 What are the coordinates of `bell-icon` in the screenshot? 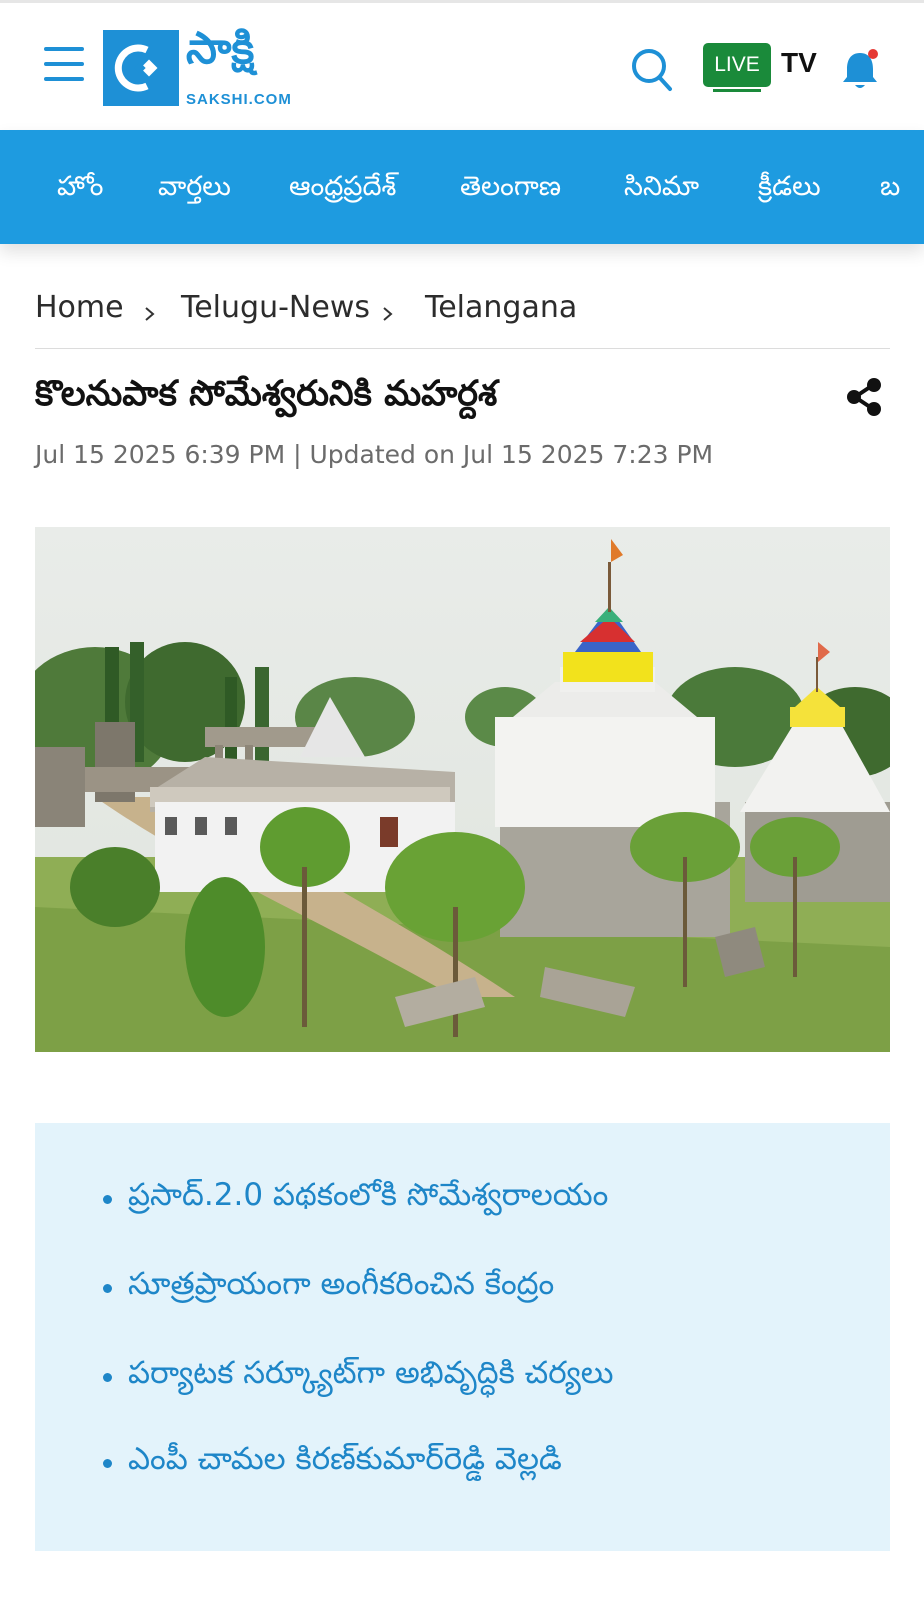 It's located at (860, 69).